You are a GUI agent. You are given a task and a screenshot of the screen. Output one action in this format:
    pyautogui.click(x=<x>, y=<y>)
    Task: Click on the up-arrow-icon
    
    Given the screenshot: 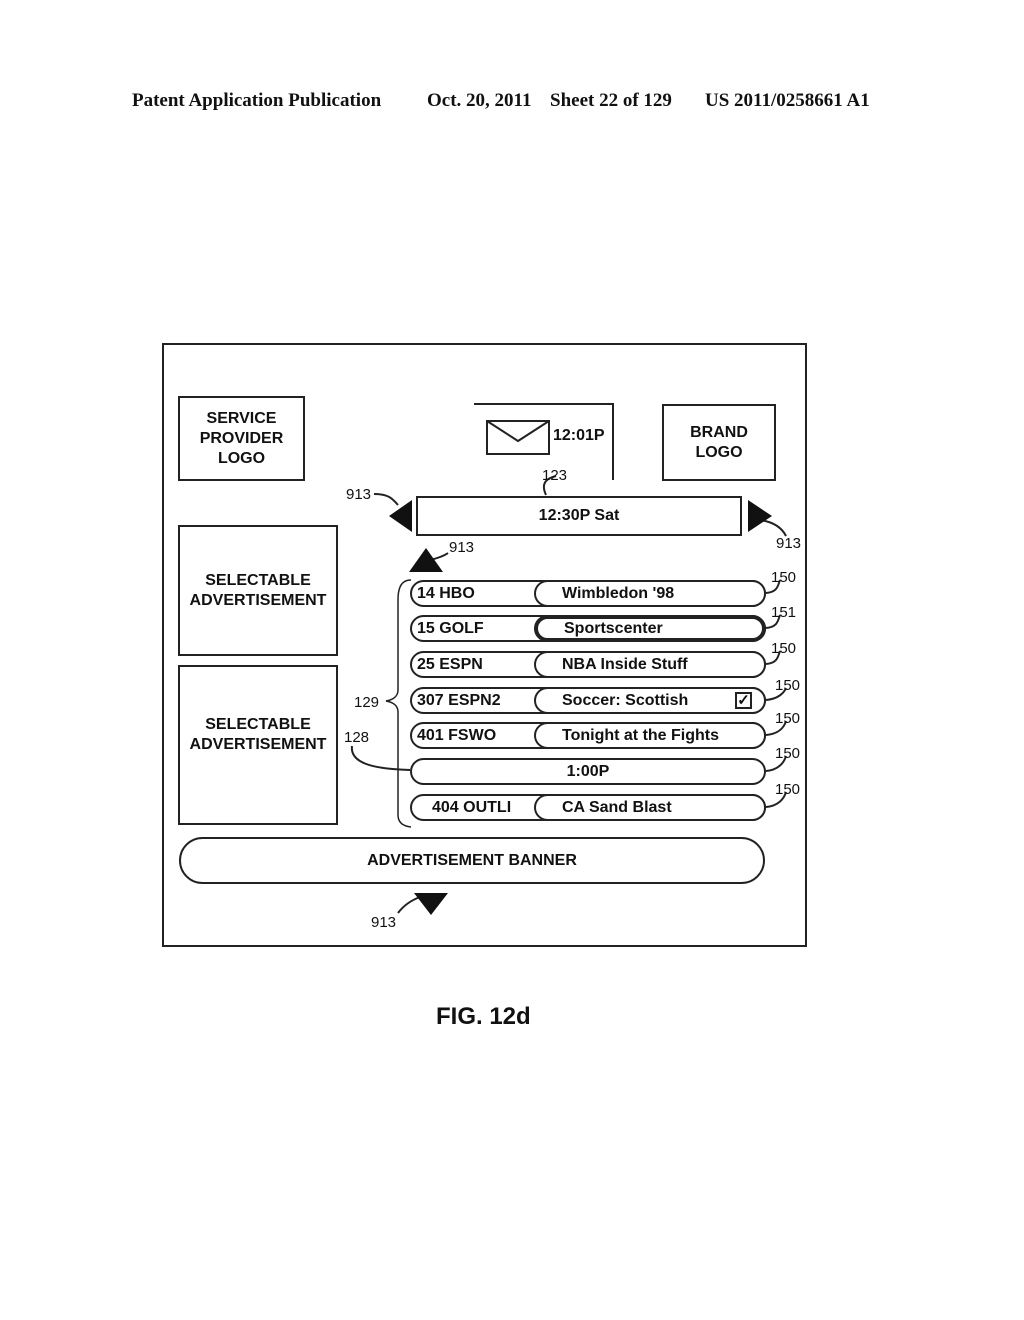 What is the action you would take?
    pyautogui.click(x=426, y=560)
    